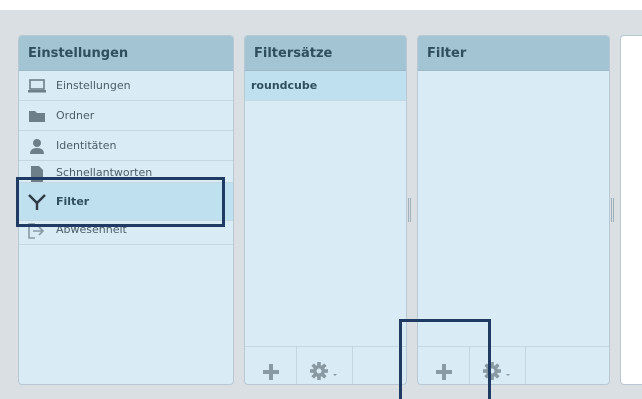 This screenshot has width=642, height=399. What do you see at coordinates (323, 371) in the screenshot?
I see `gear-icon` at bounding box center [323, 371].